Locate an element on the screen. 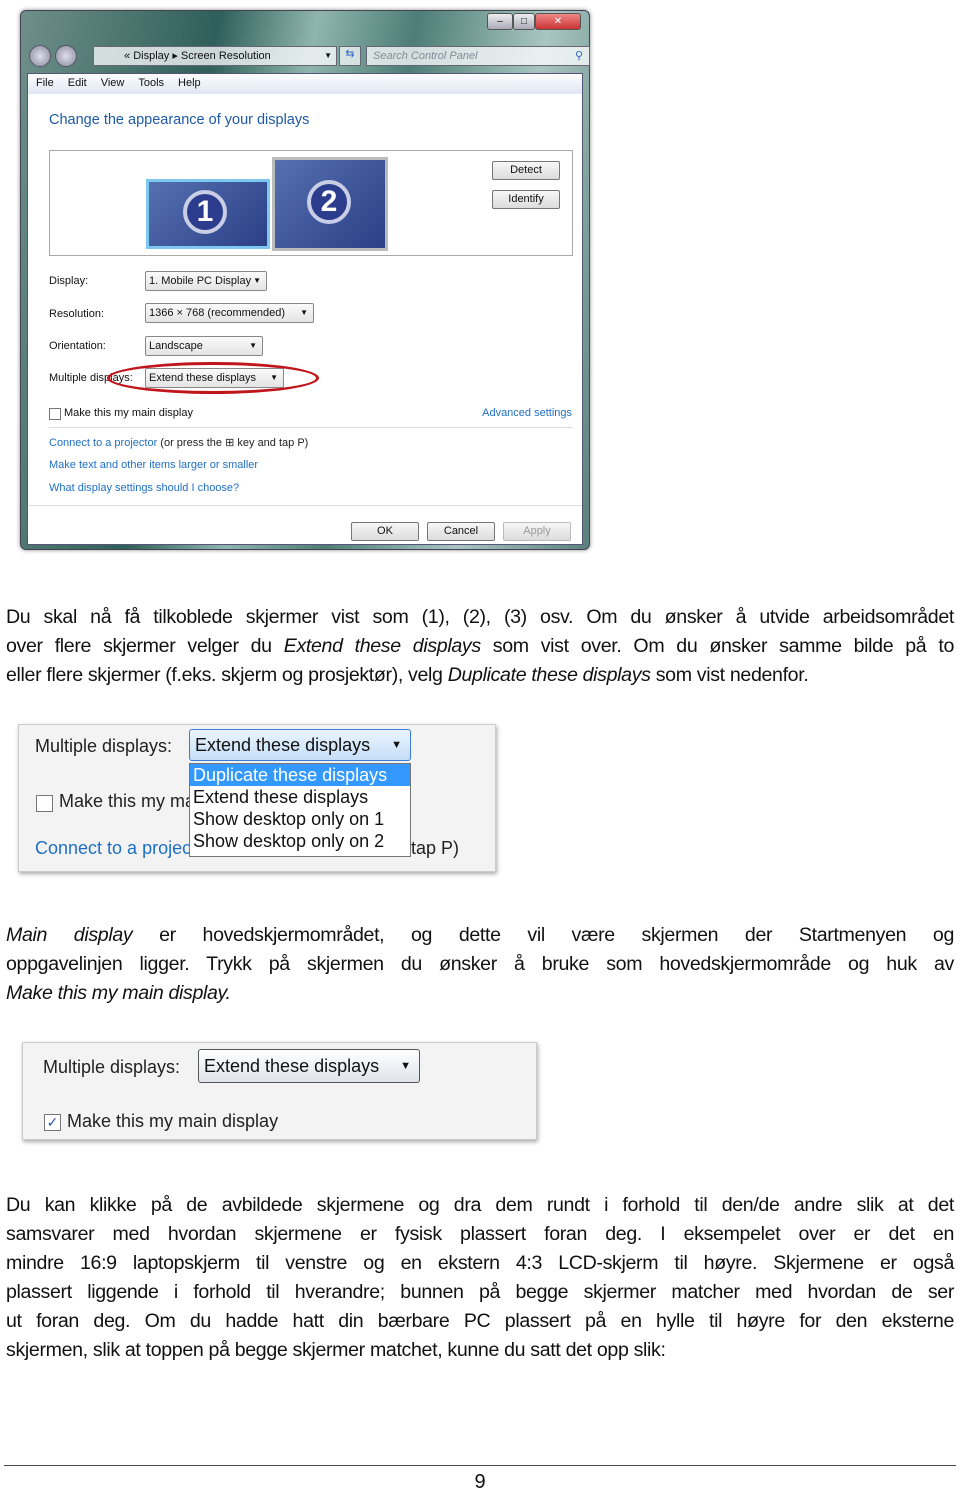 The height and width of the screenshot is (1494, 960). maximize-button: □ is located at coordinates (524, 21).